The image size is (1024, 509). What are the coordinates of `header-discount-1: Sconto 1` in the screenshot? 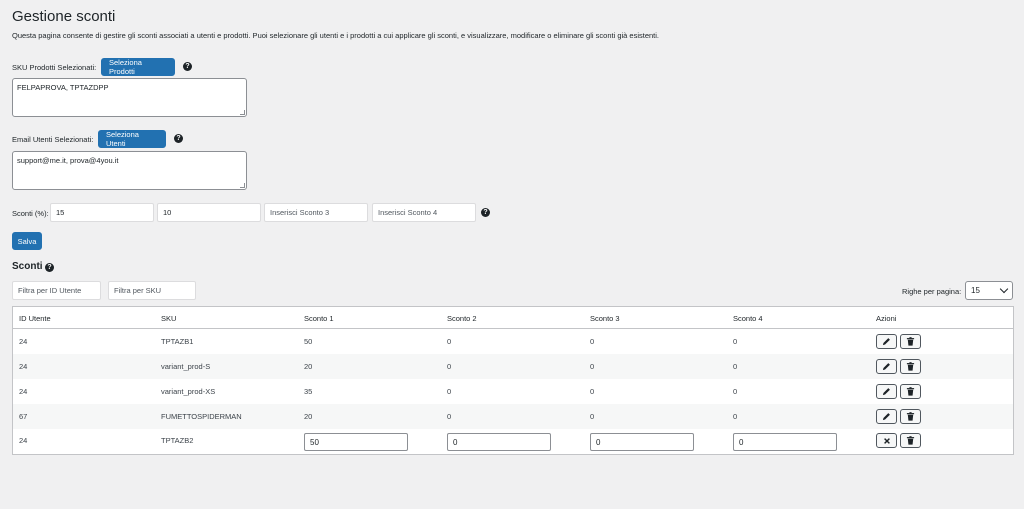 It's located at (319, 318).